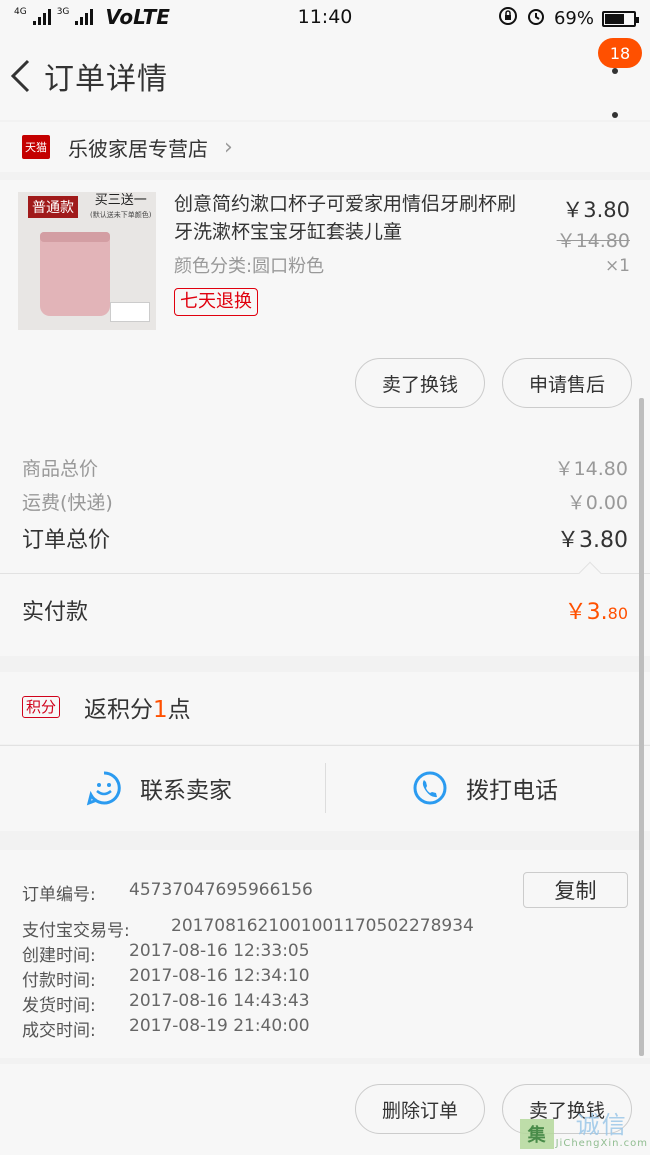 Image resolution: width=650 pixels, height=1155 pixels. I want to click on watermark: 集 诚信 JiChengXin.com, so click(583, 1130).